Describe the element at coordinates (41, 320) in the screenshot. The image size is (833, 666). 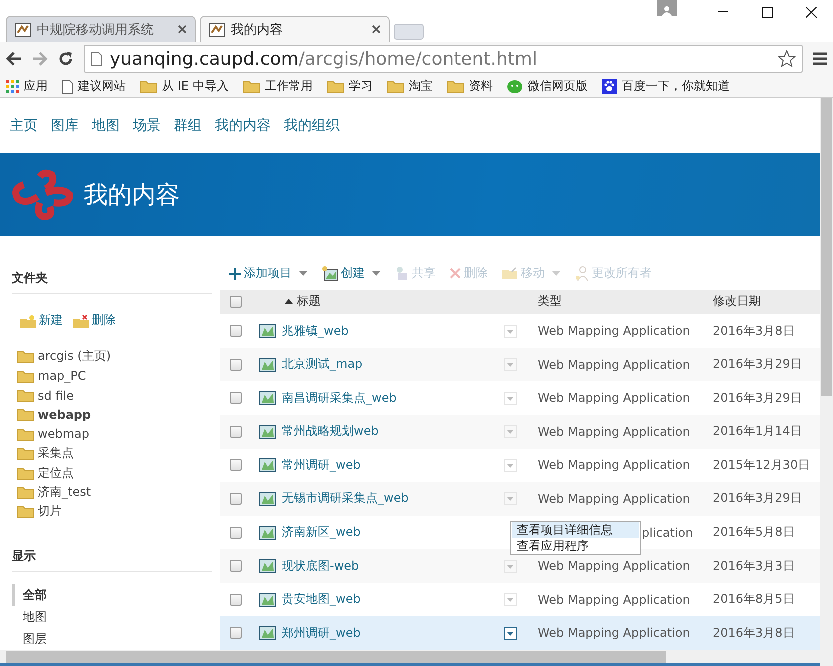
I see `folder-action-button: 新建` at that location.